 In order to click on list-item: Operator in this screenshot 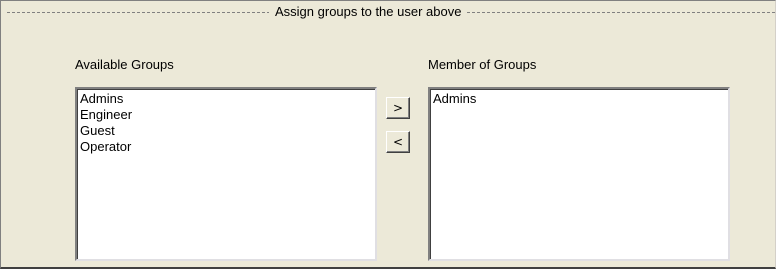, I will do `click(226, 147)`.